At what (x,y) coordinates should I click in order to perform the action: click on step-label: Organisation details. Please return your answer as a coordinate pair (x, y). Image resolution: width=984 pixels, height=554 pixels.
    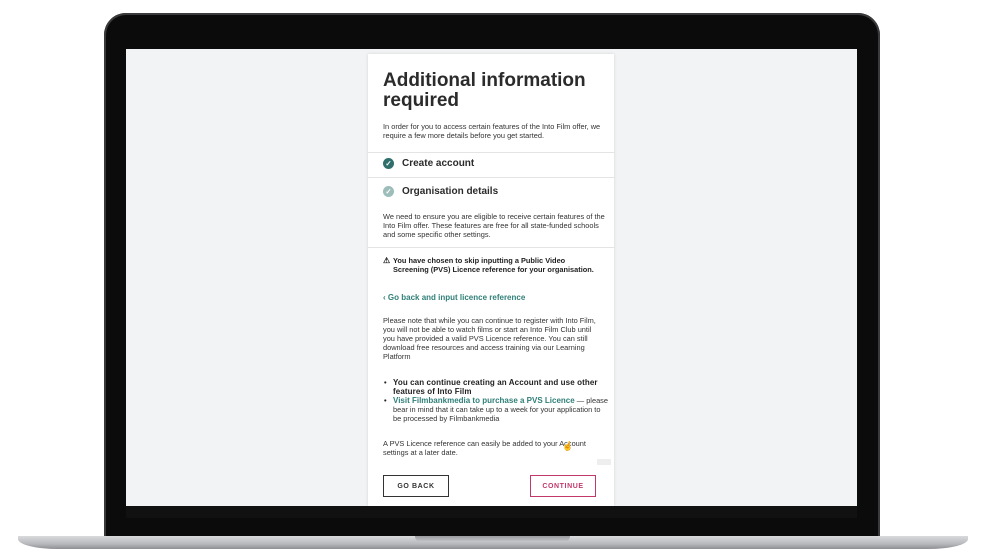
    Looking at the image, I should click on (450, 191).